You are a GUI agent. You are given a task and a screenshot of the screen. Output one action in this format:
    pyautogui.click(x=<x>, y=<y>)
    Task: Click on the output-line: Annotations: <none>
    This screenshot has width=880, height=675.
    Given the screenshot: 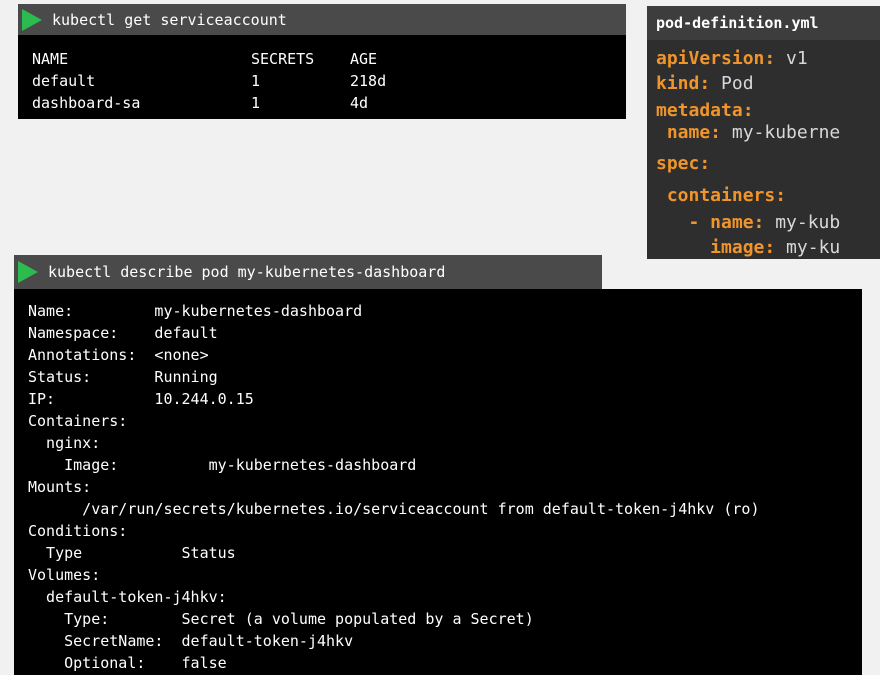 What is the action you would take?
    pyautogui.click(x=118, y=355)
    